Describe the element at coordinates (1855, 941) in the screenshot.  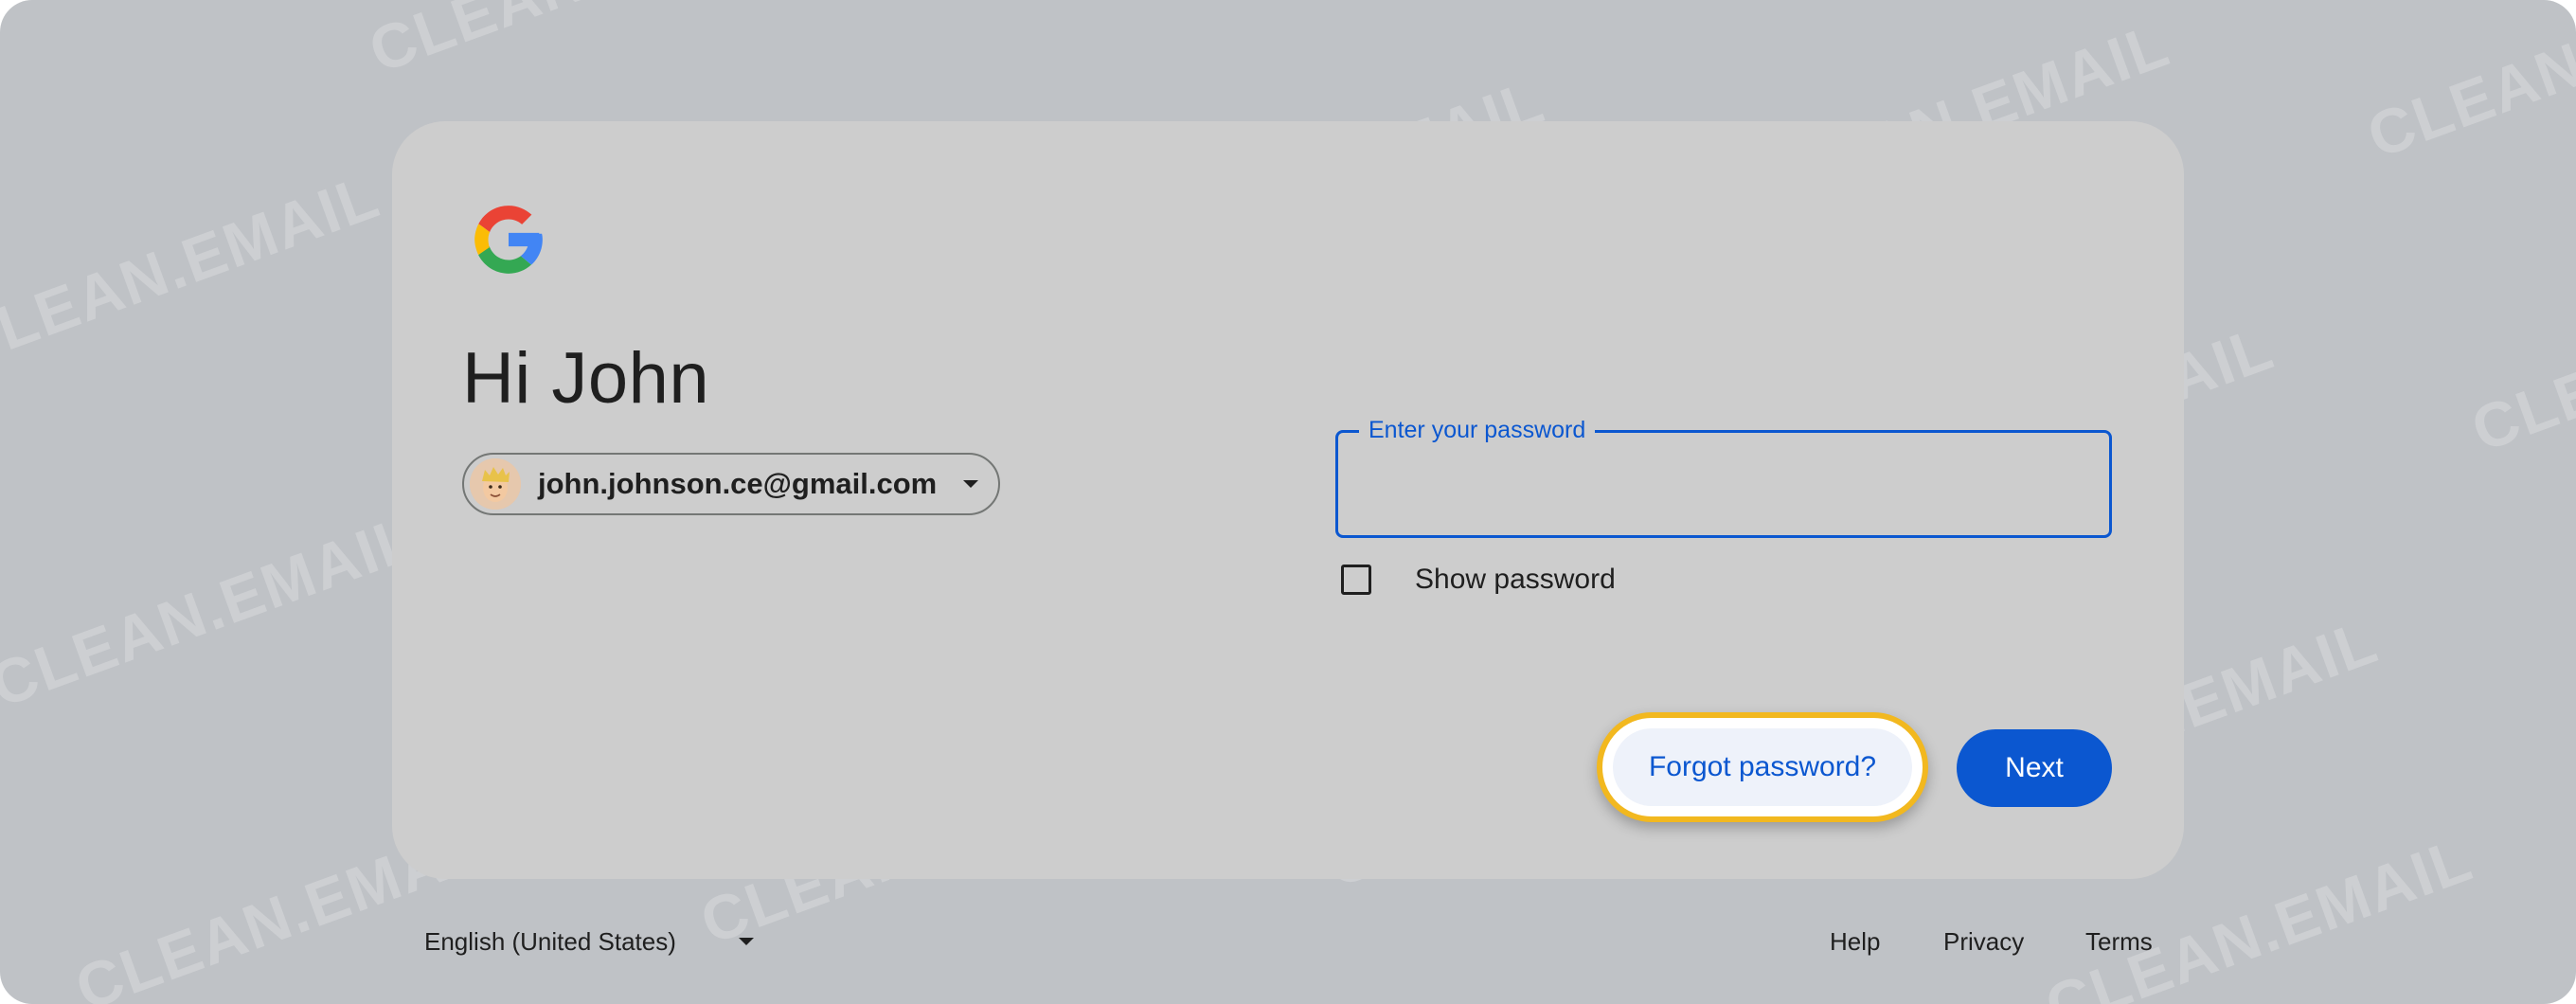
I see `footer-link-help: Help` at that location.